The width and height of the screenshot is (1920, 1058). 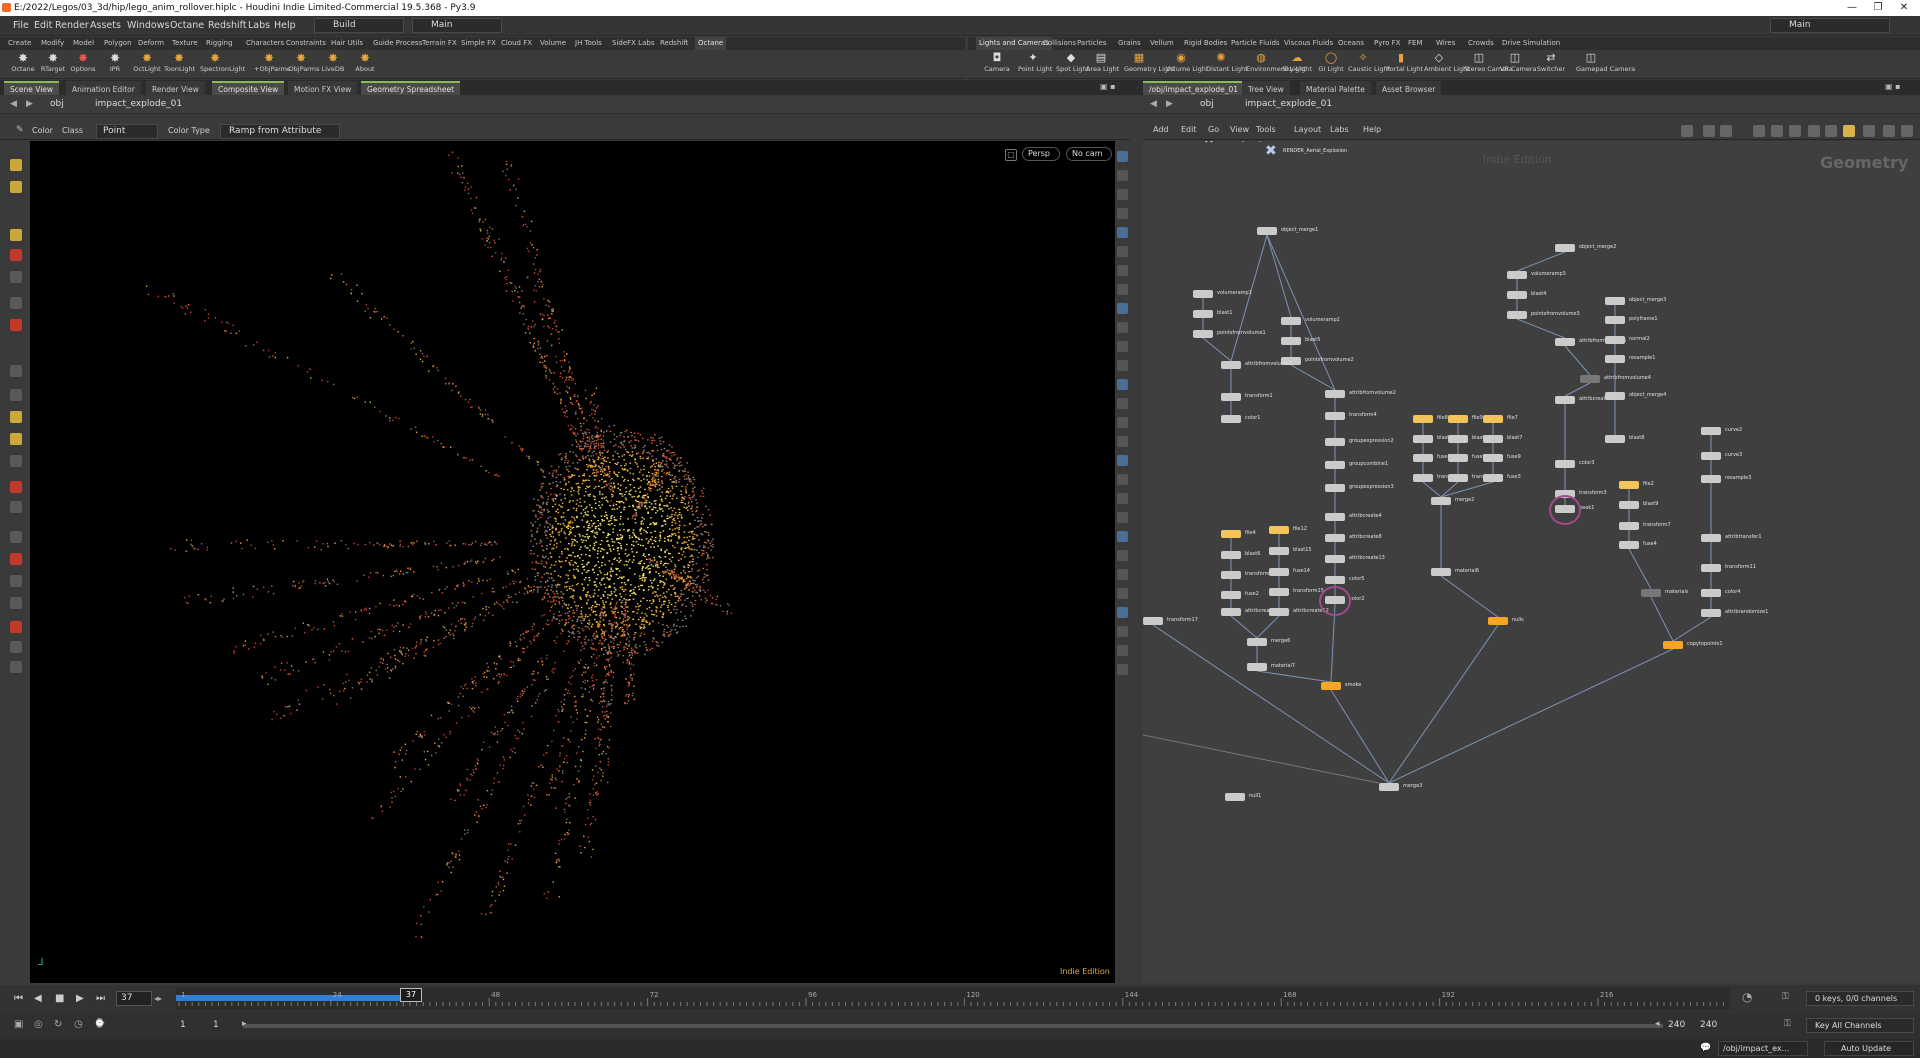 What do you see at coordinates (1518, 64) in the screenshot?
I see `shelf-tool-vr-camera: ◫ VR Camera` at bounding box center [1518, 64].